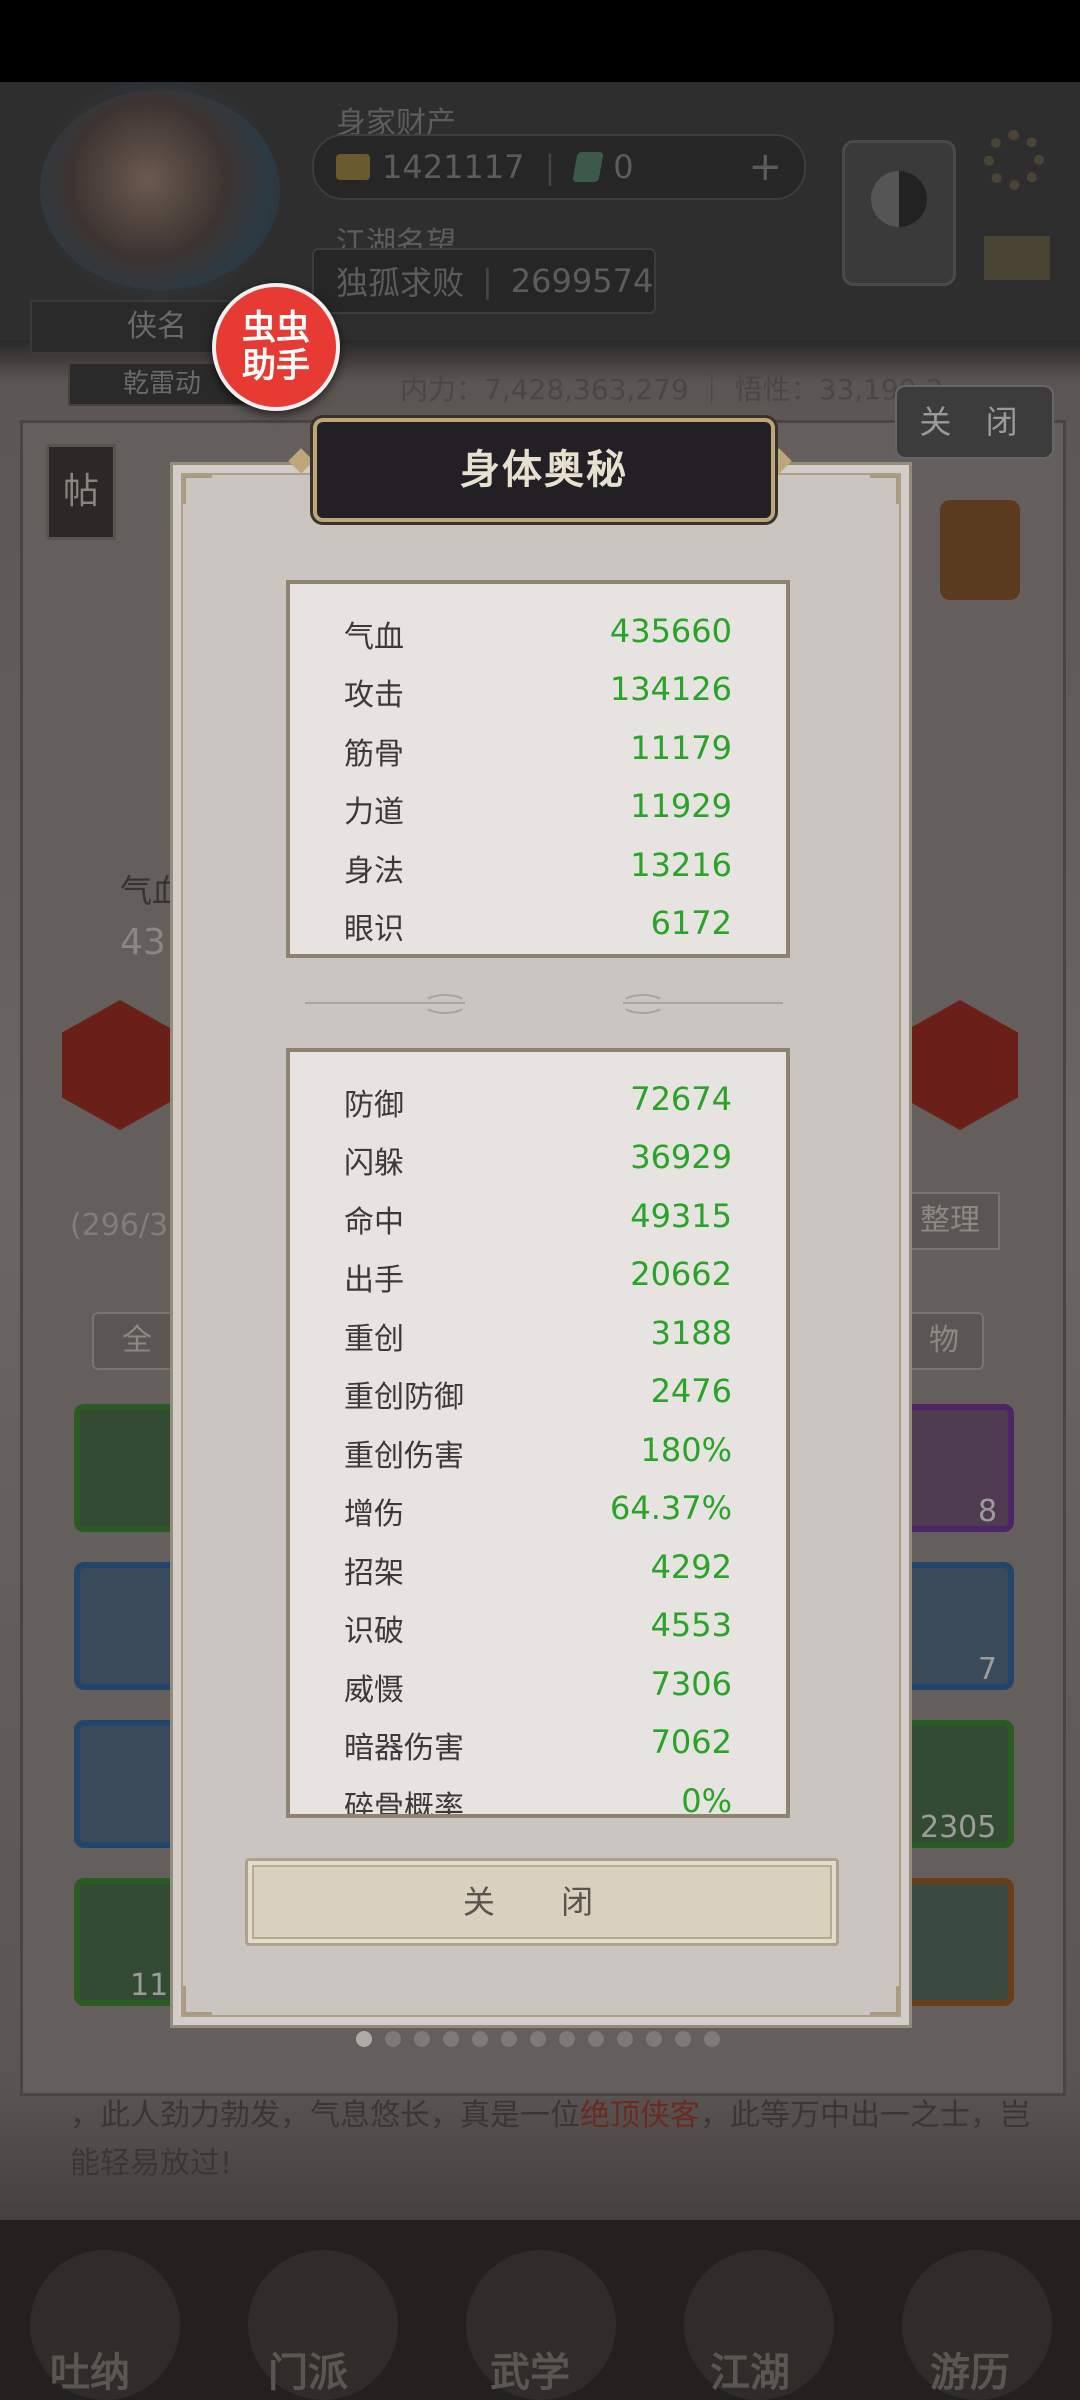 The height and width of the screenshot is (2400, 1080). Describe the element at coordinates (404, 1397) in the screenshot. I see `stat-name: 重创防御` at that location.